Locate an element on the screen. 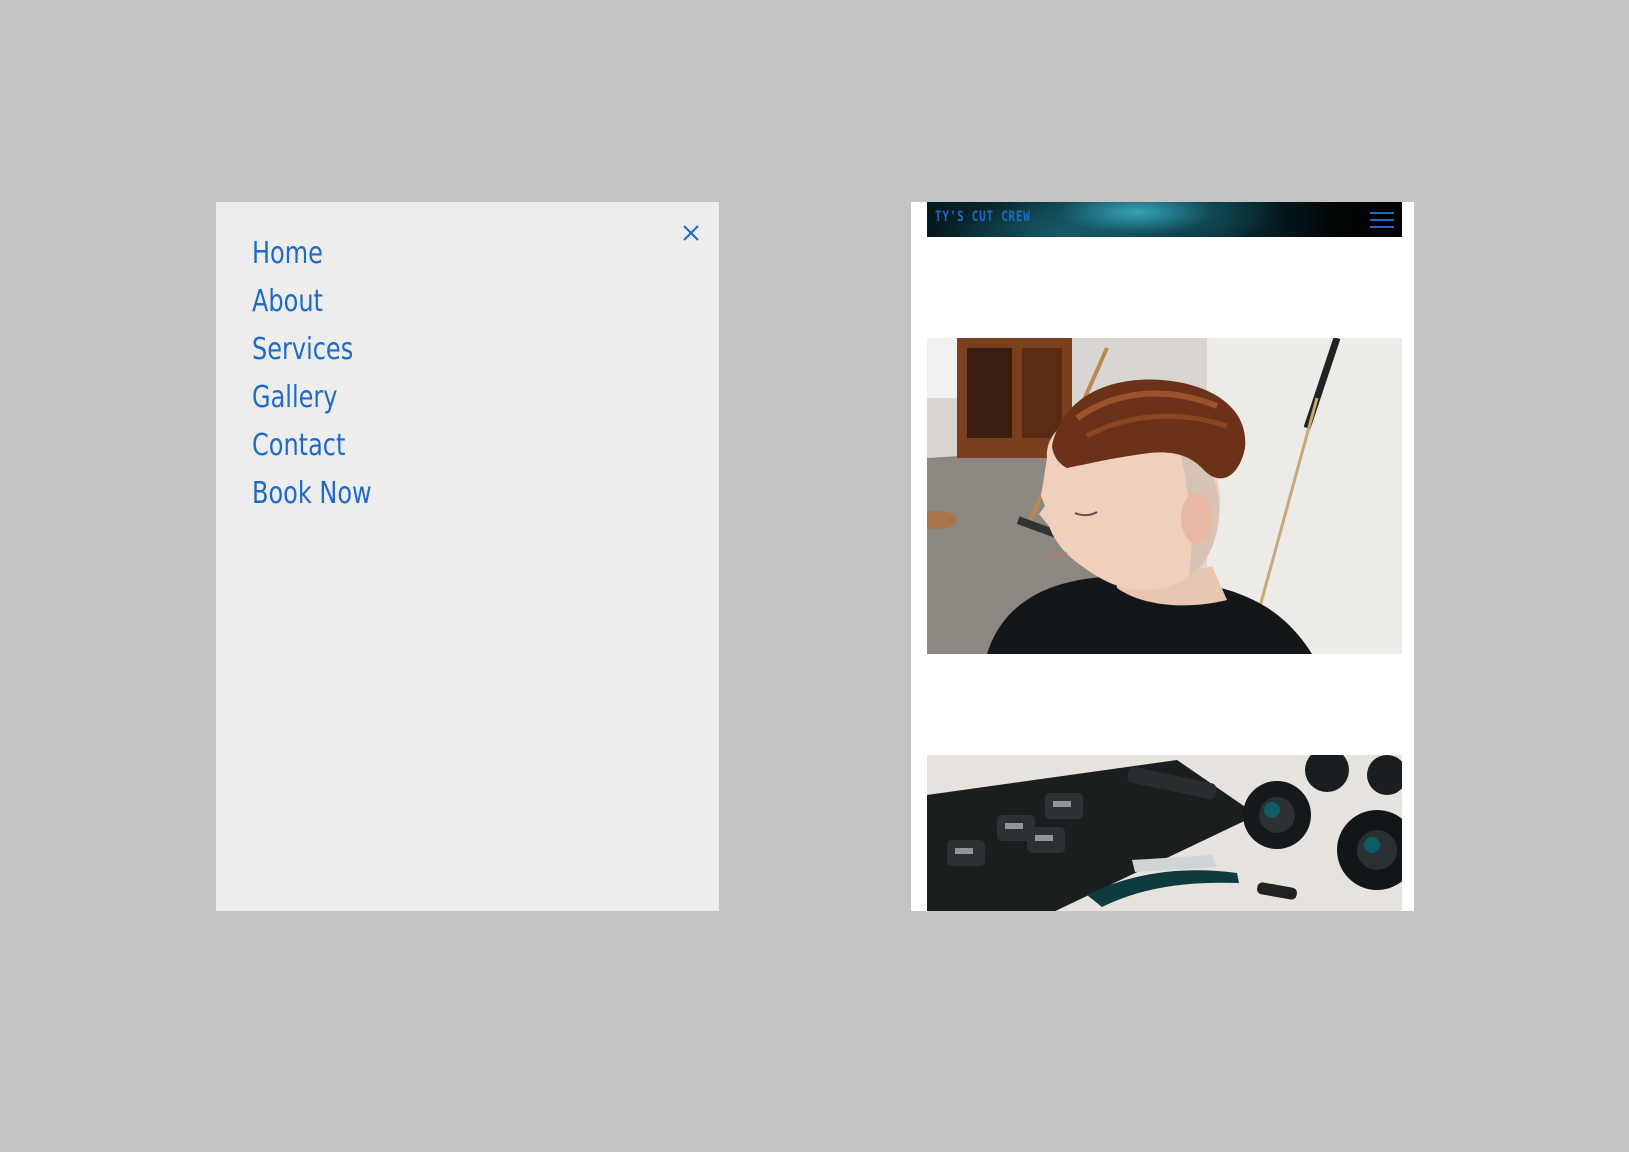 The width and height of the screenshot is (1629, 1152). menu-item-about: About is located at coordinates (327, 302).